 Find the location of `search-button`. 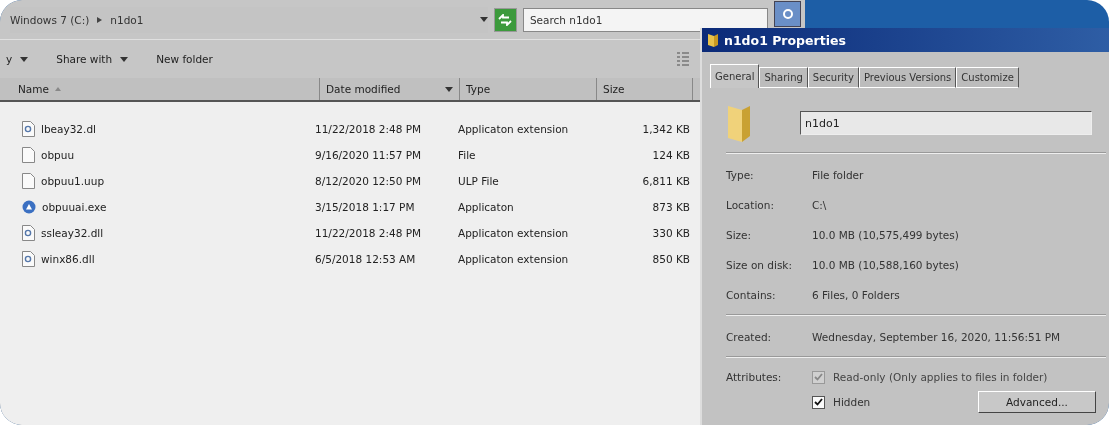

search-button is located at coordinates (787, 13).